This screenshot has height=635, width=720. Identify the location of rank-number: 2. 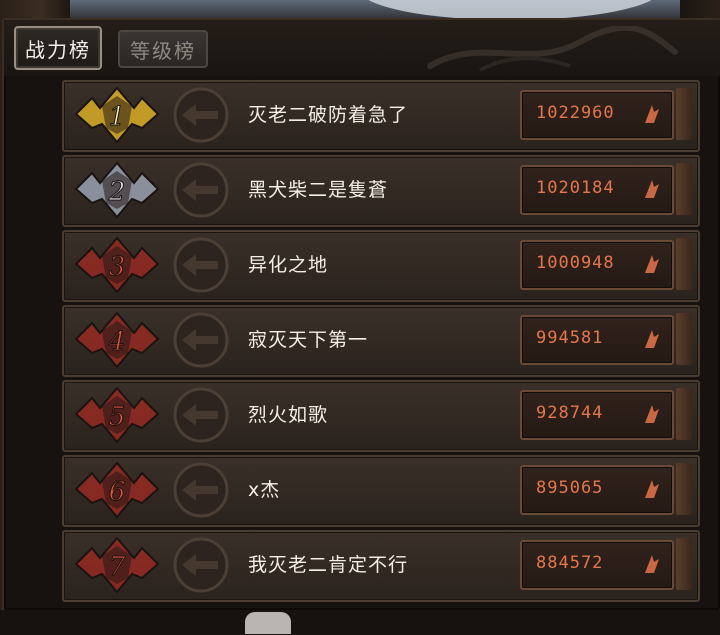
(117, 192).